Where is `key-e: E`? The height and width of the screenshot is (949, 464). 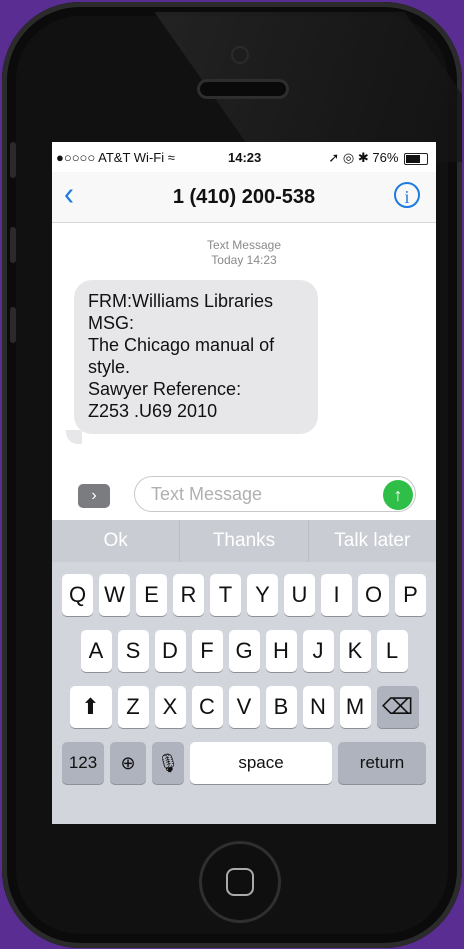 key-e: E is located at coordinates (151, 595).